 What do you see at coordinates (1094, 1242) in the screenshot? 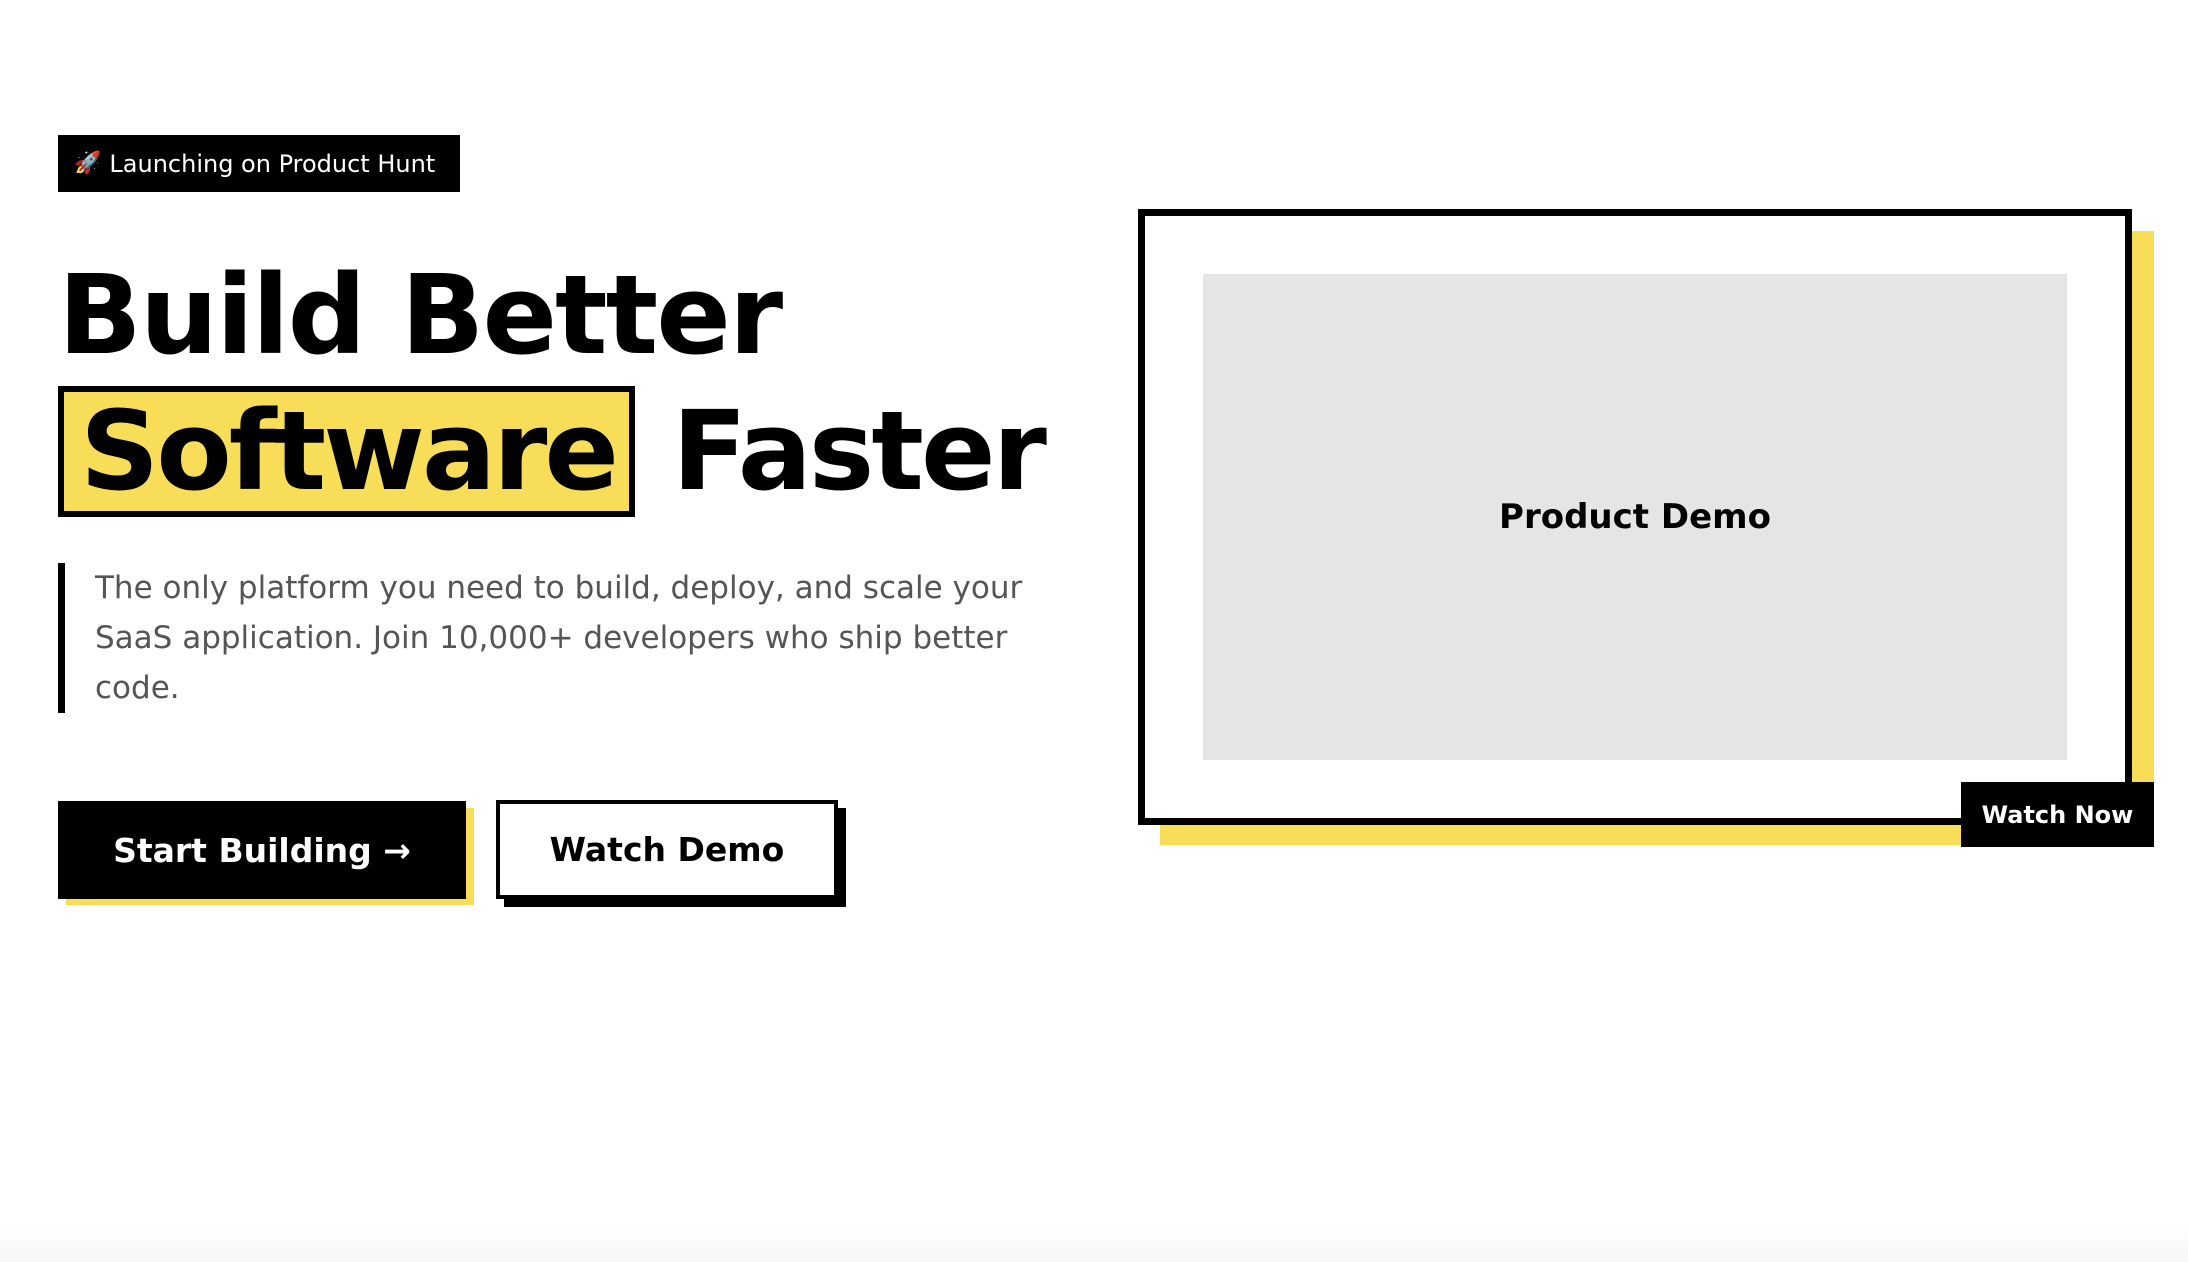
I see `bottom-fade` at bounding box center [1094, 1242].